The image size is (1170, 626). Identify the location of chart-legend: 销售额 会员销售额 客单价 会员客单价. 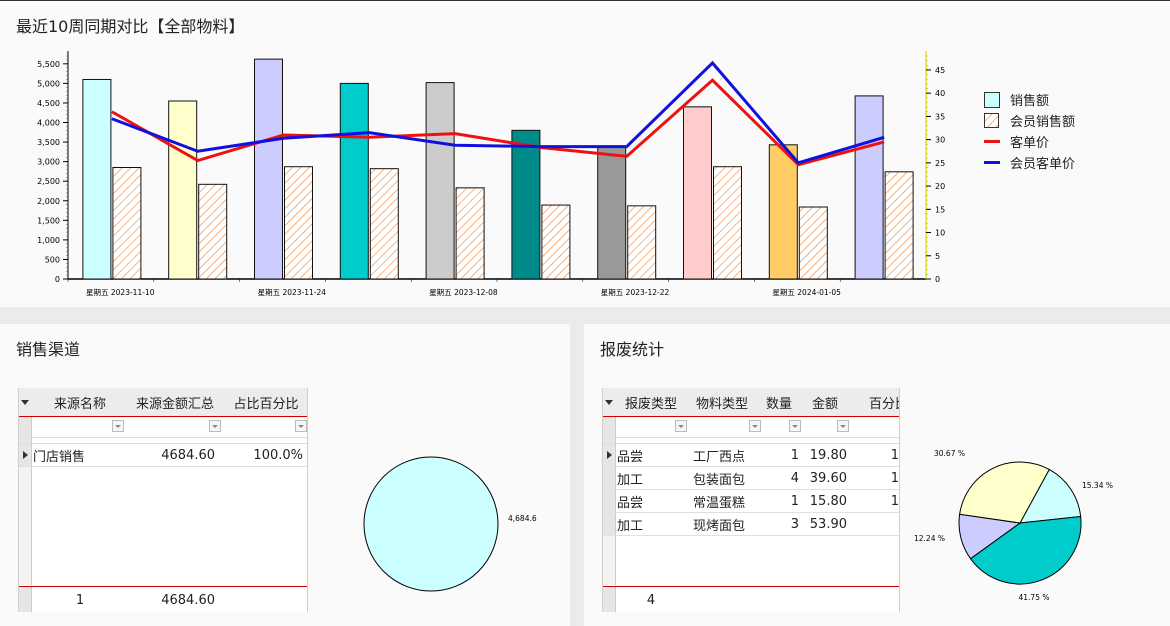
(1029, 131).